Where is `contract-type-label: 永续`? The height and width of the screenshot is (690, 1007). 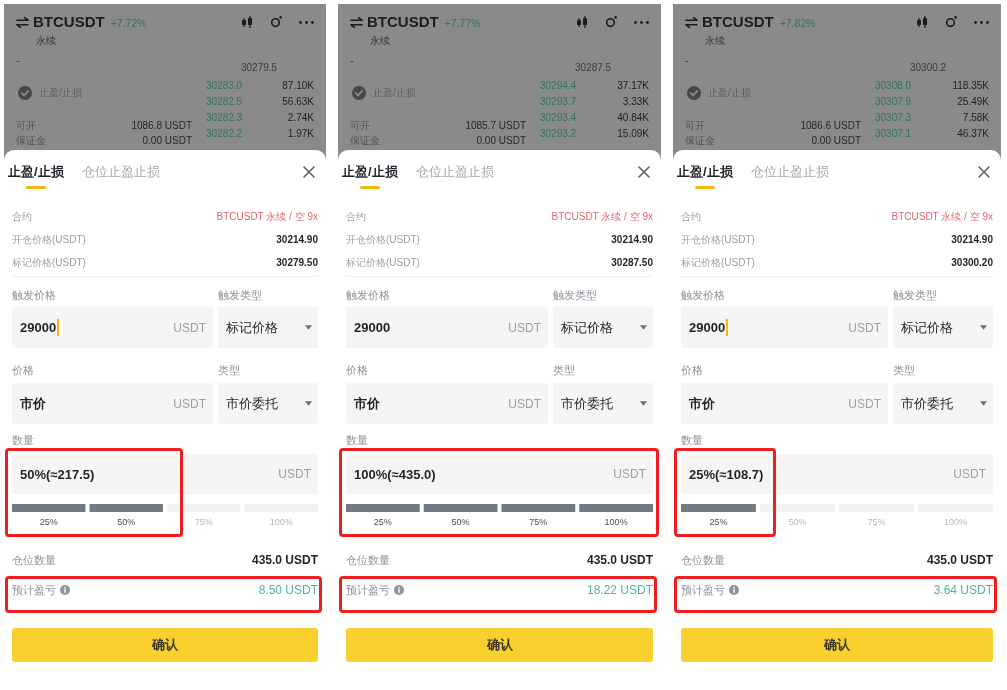
contract-type-label: 永续 is located at coordinates (46, 41).